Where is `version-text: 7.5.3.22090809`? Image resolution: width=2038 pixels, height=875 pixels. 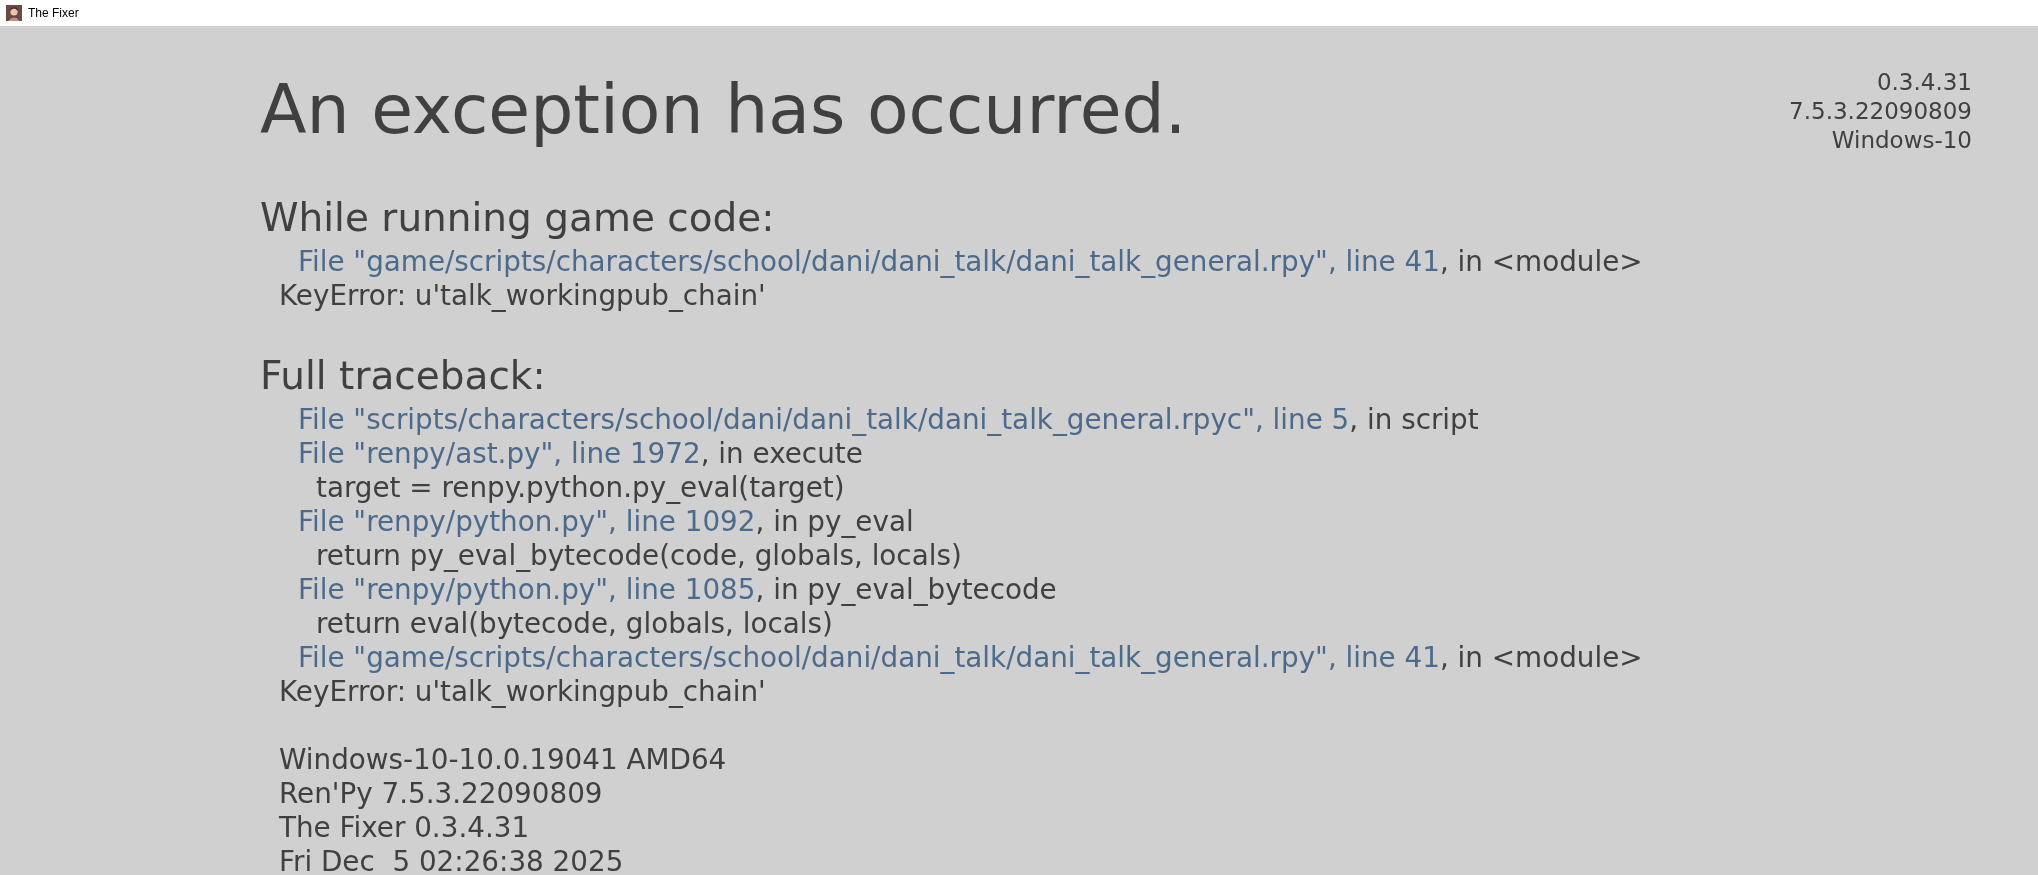 version-text: 7.5.3.22090809 is located at coordinates (1880, 111).